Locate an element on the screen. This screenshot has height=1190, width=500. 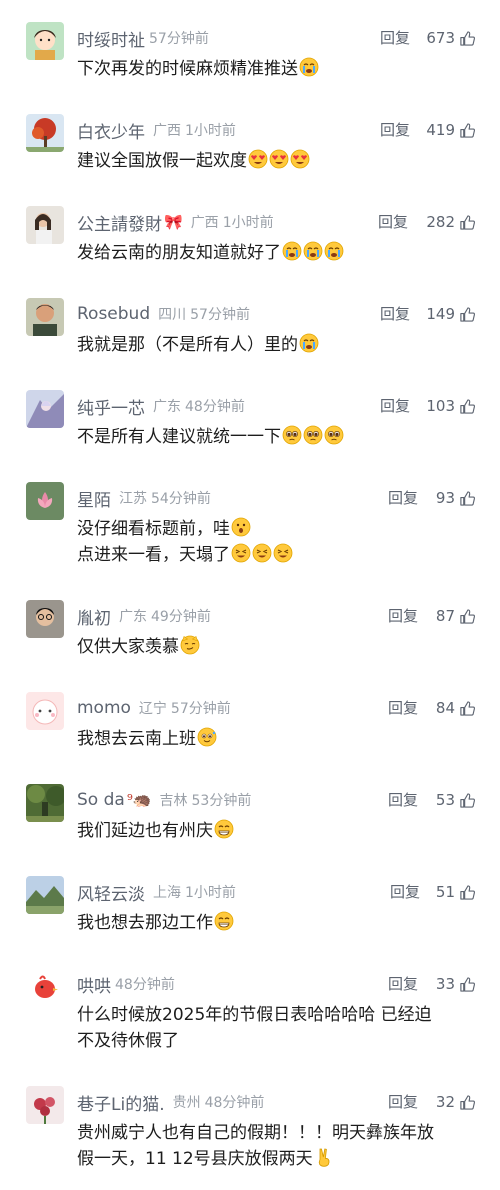
like-count: 51 is located at coordinates (445, 892).